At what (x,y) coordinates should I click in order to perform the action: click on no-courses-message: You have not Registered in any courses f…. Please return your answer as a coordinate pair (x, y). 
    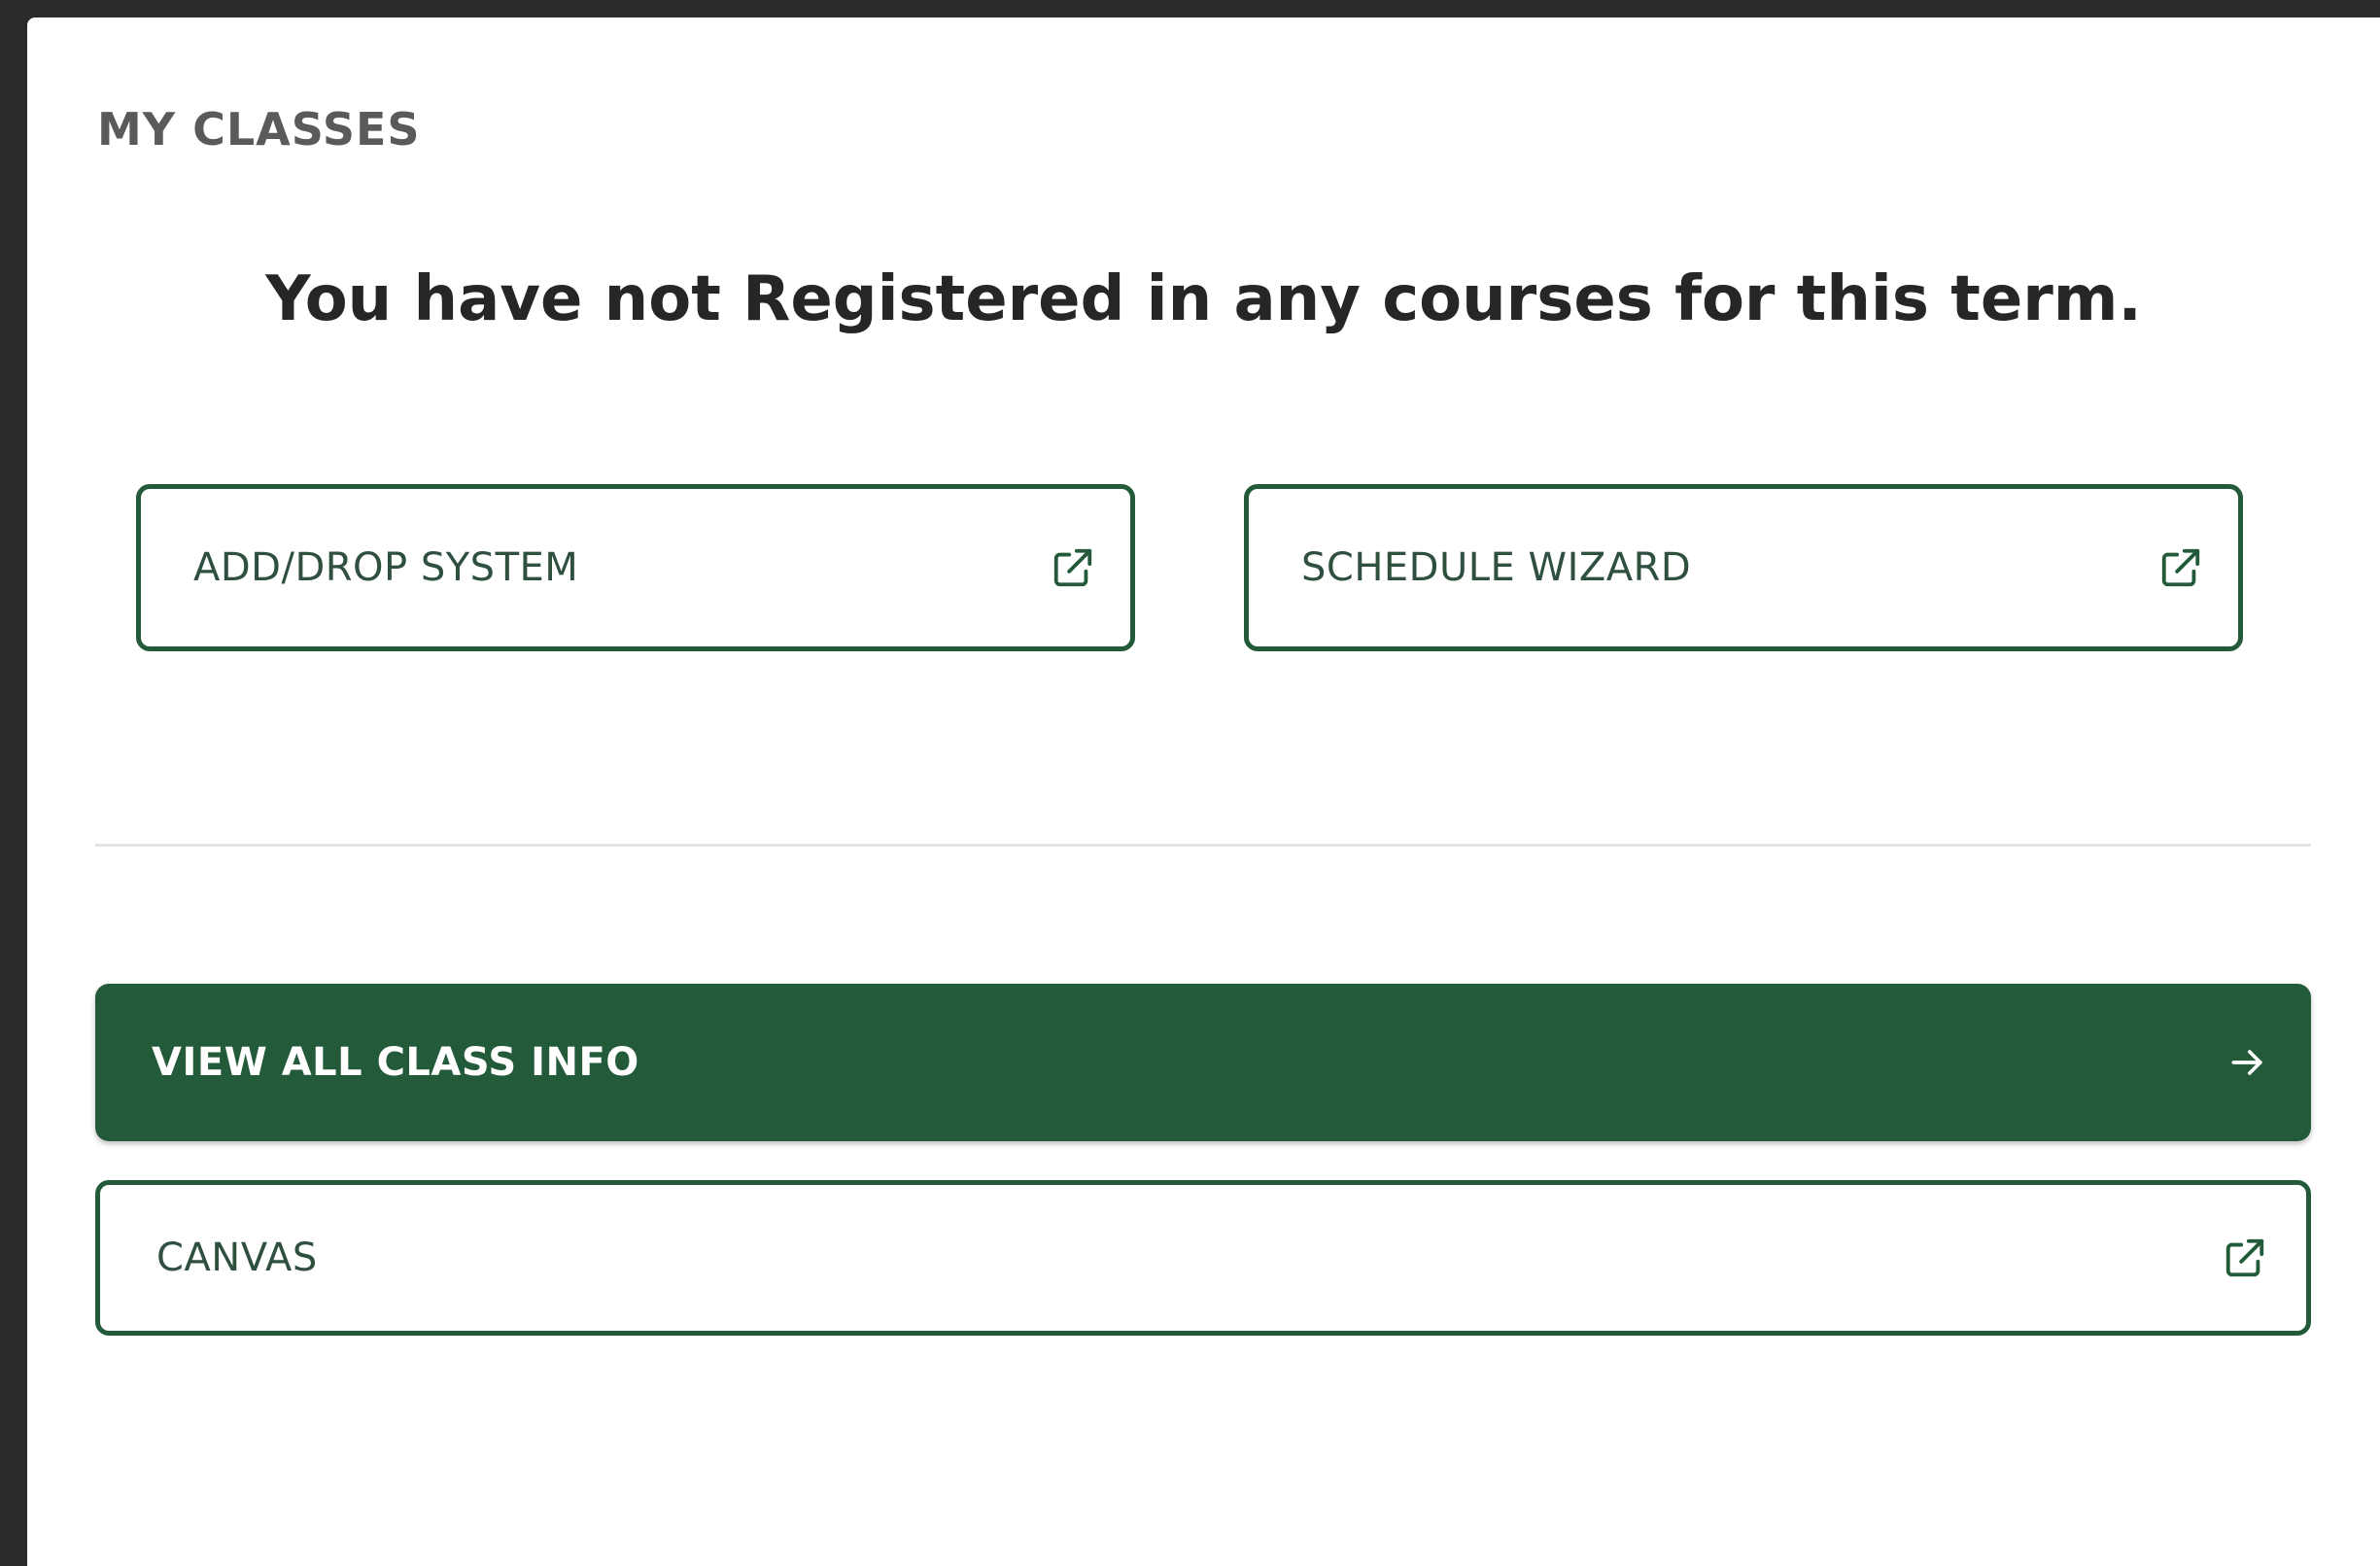
    Looking at the image, I should click on (1203, 299).